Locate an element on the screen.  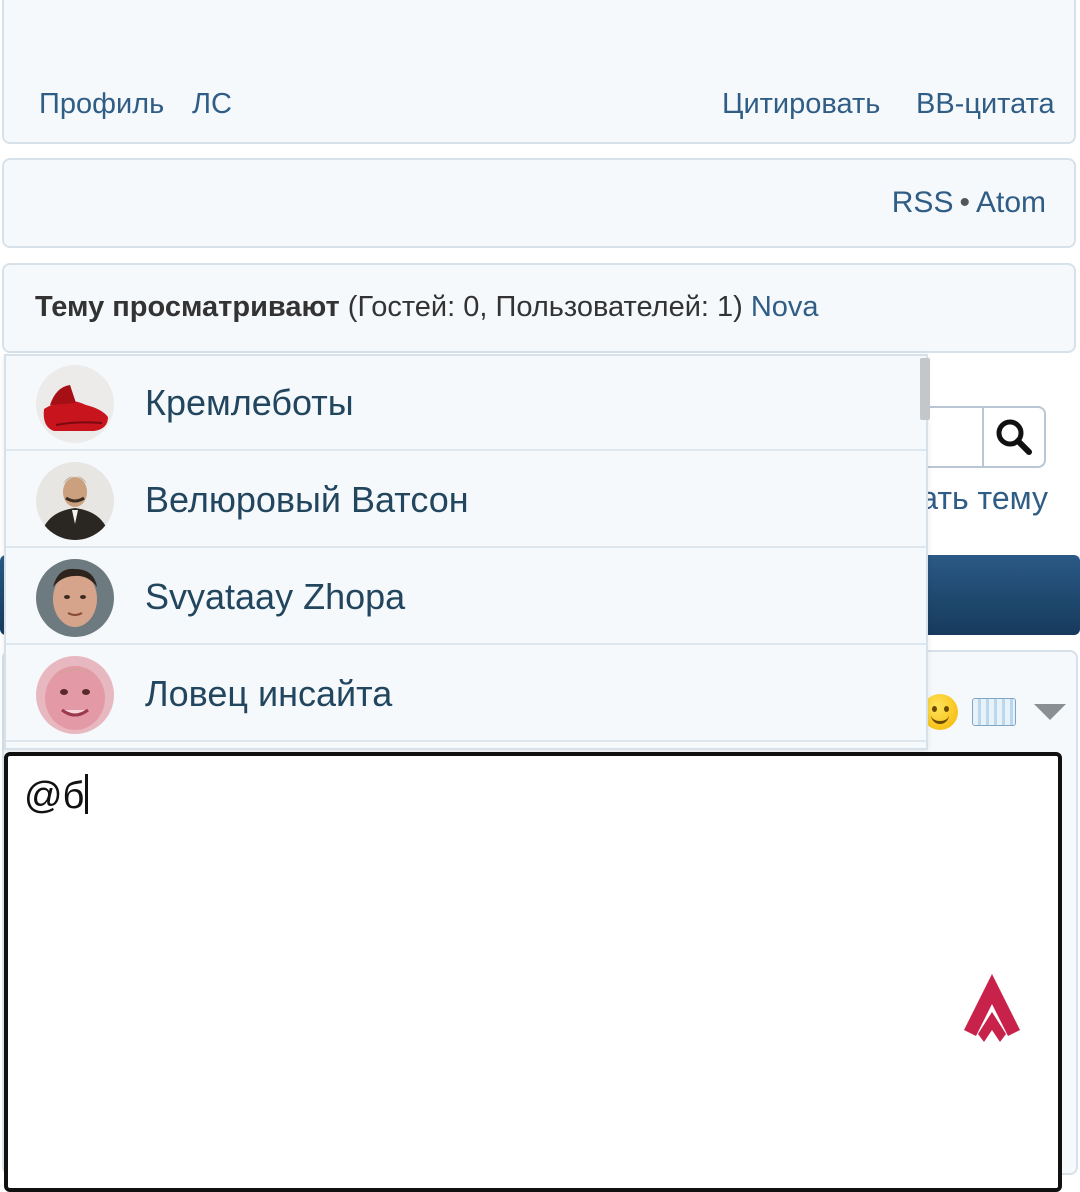
post-footer-panel: ¹ ✊ ʼ Профиль ЛС Цитировать BB-цитата is located at coordinates (539, 72).